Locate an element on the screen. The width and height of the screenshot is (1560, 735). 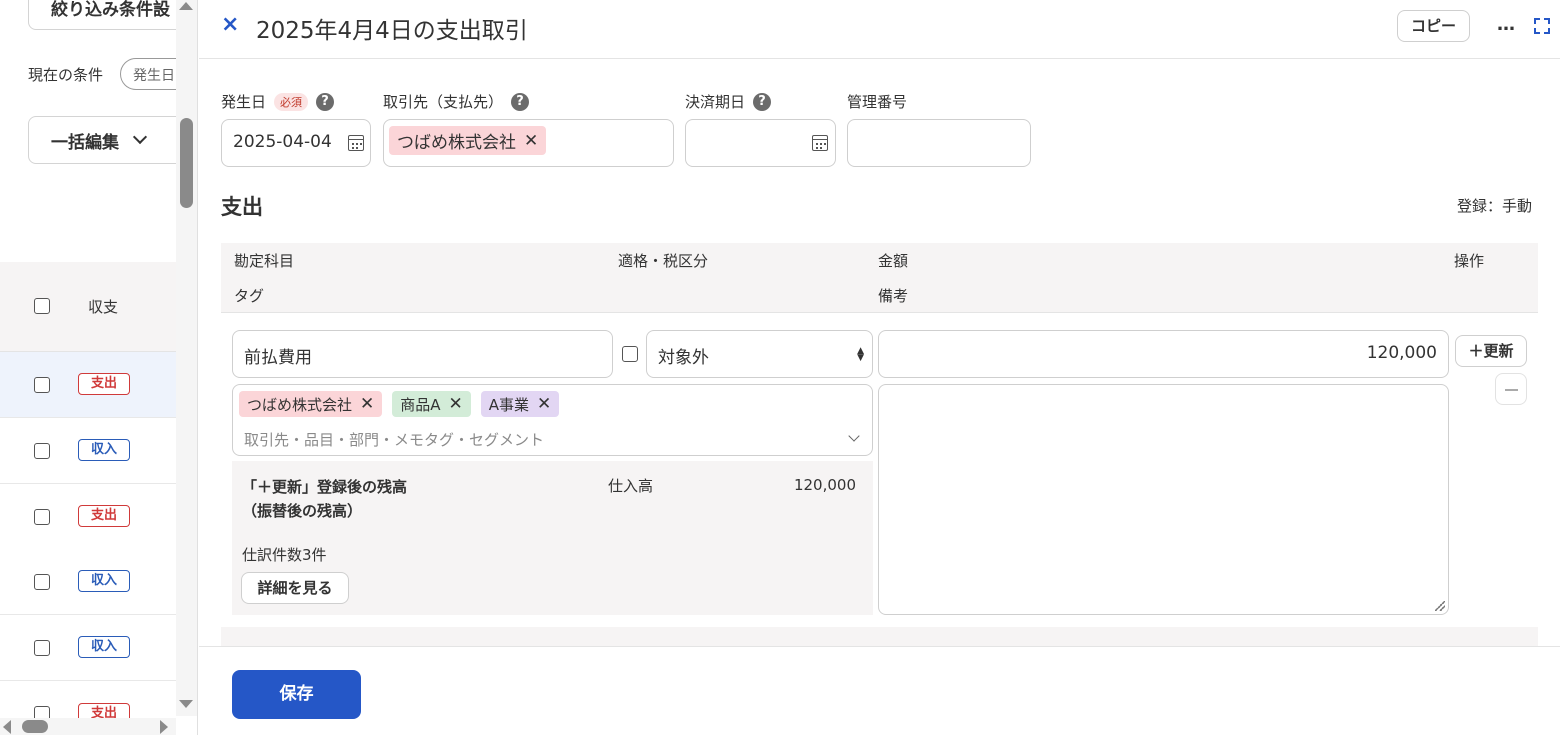
status-badge: 支出 is located at coordinates (104, 384).